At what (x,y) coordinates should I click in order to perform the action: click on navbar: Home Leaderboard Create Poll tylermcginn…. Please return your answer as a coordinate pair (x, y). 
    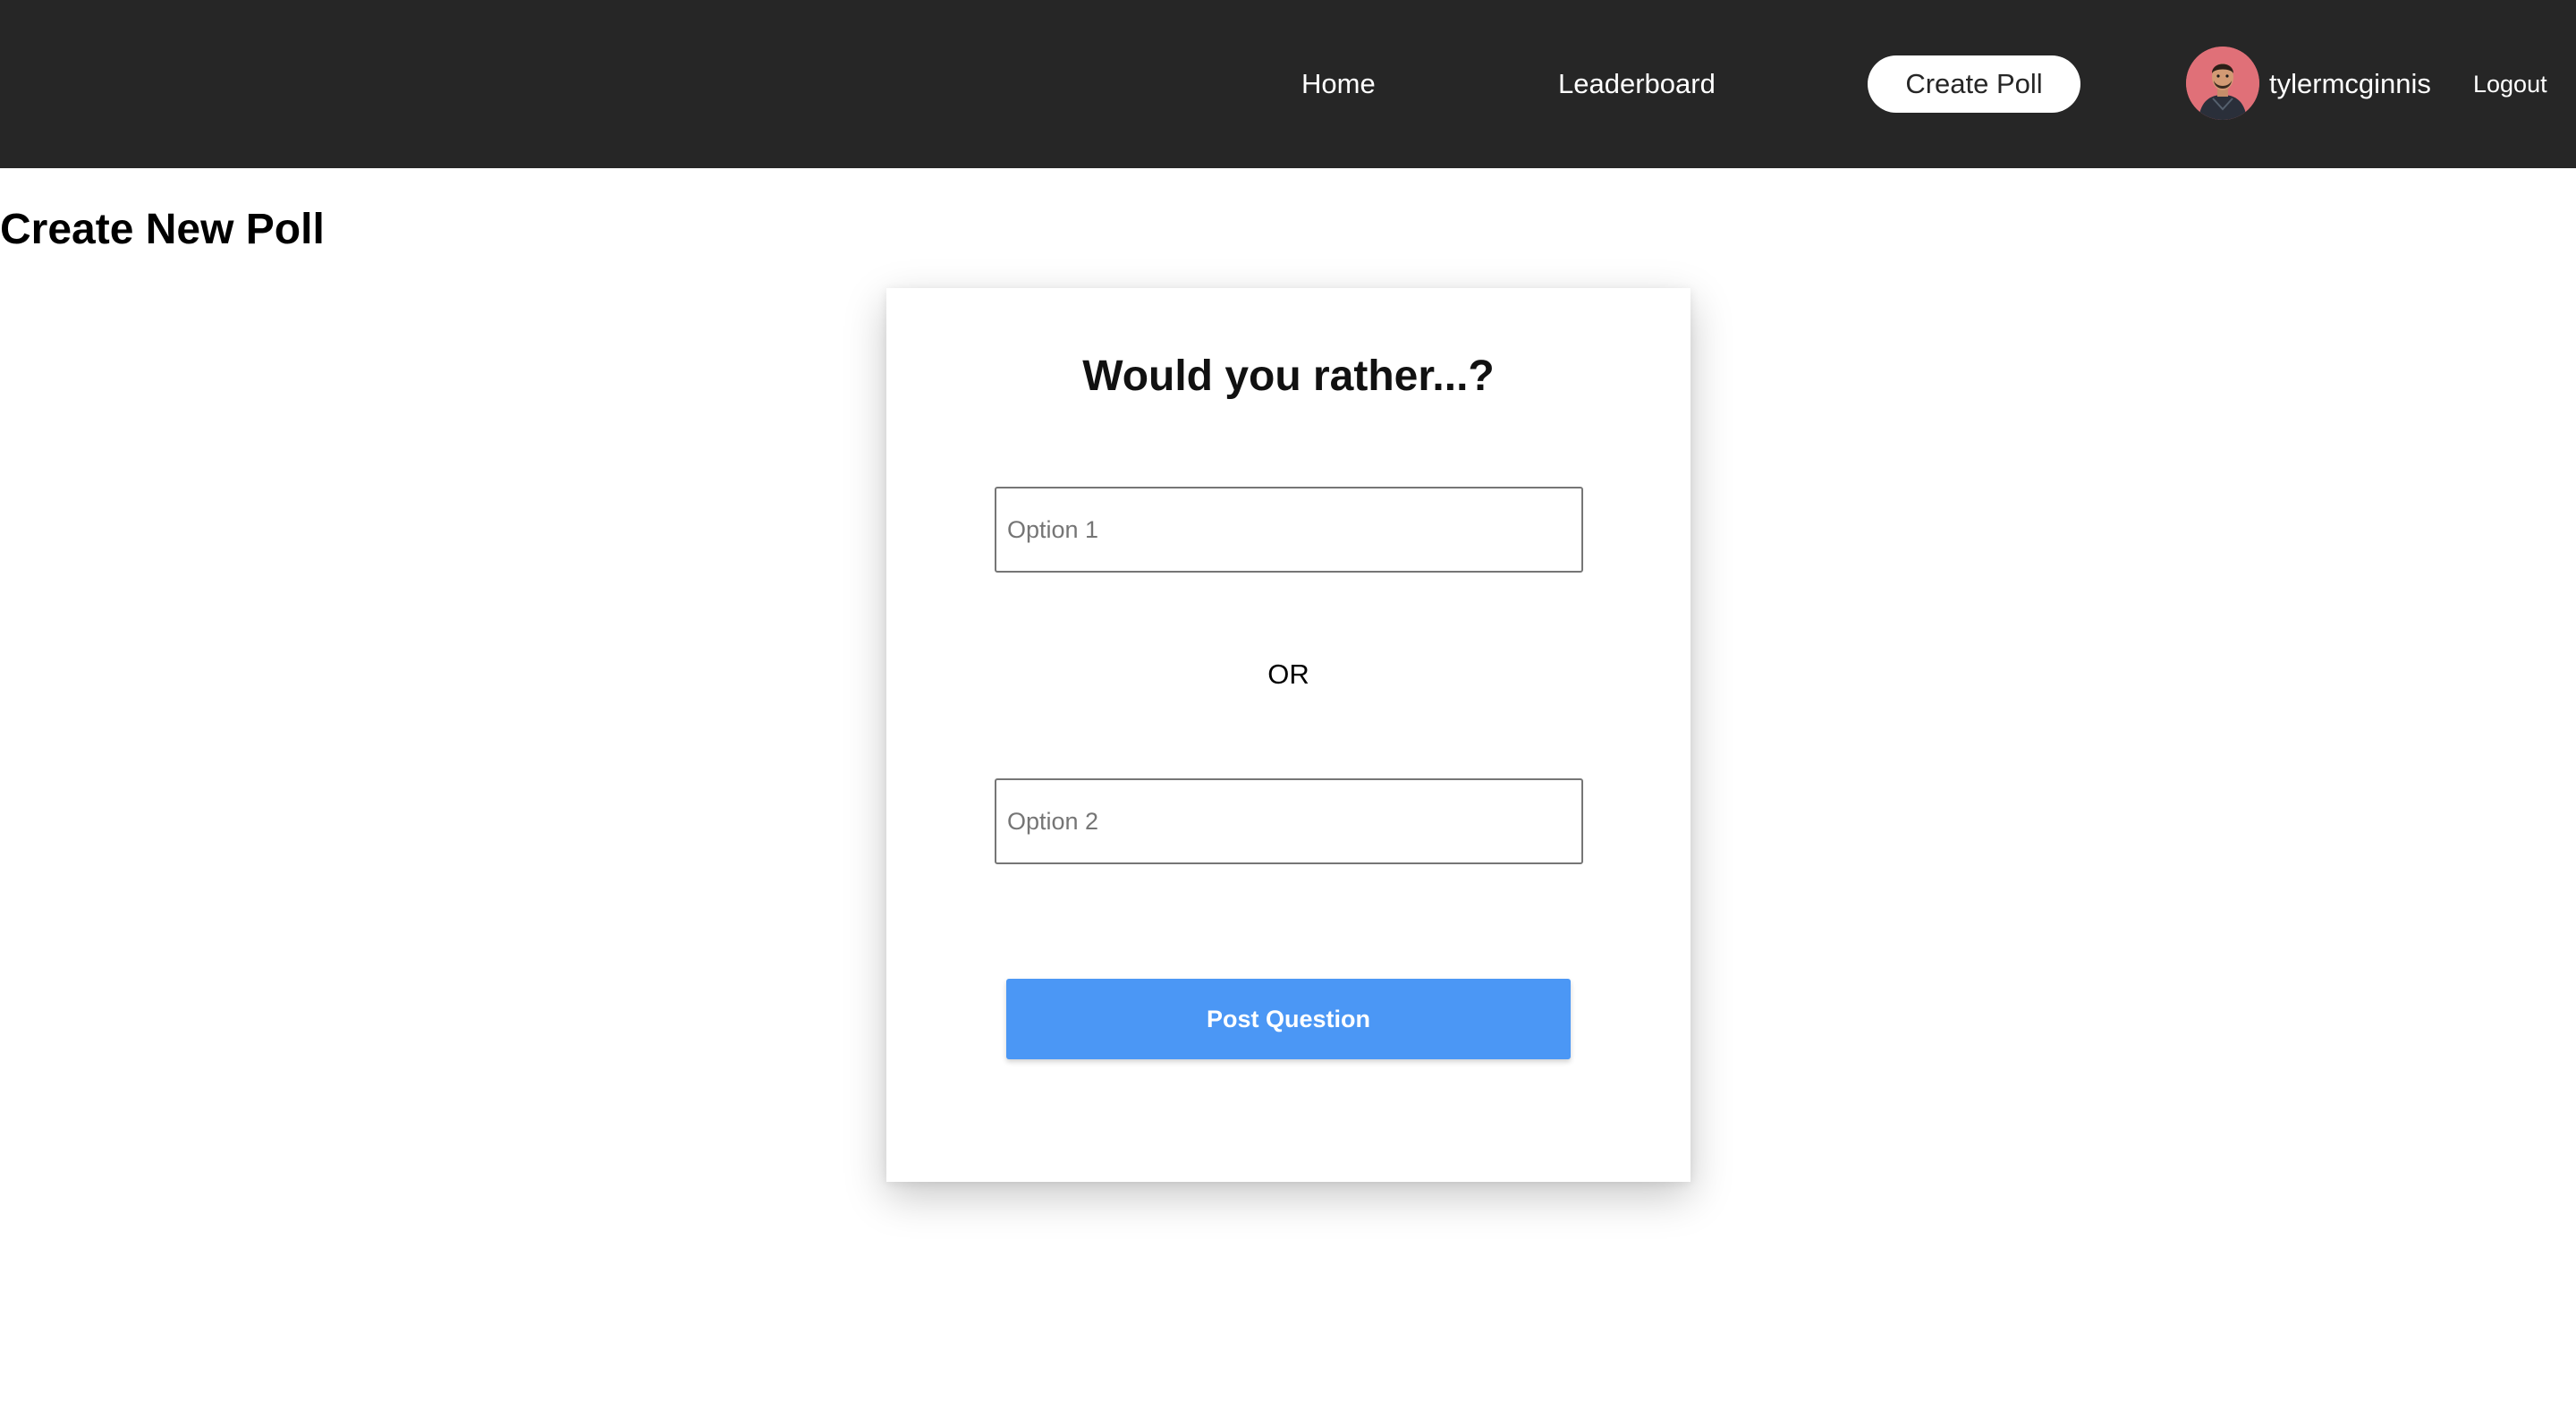
    Looking at the image, I should click on (1288, 84).